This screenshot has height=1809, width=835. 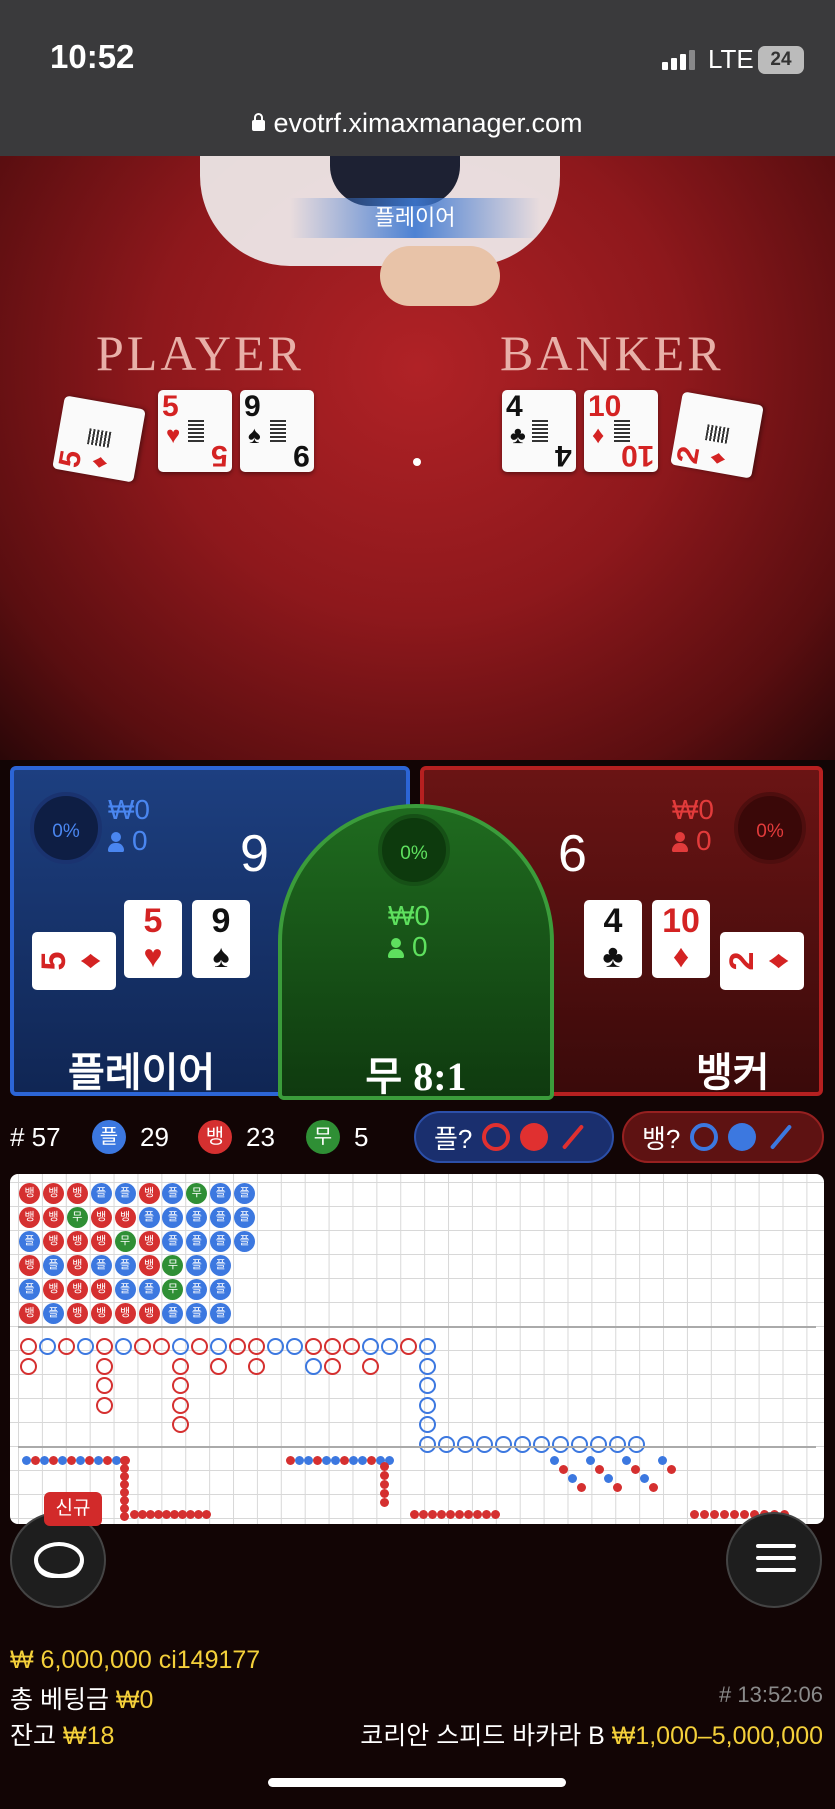 I want to click on balance-value: ₩18, so click(x=88, y=1736).